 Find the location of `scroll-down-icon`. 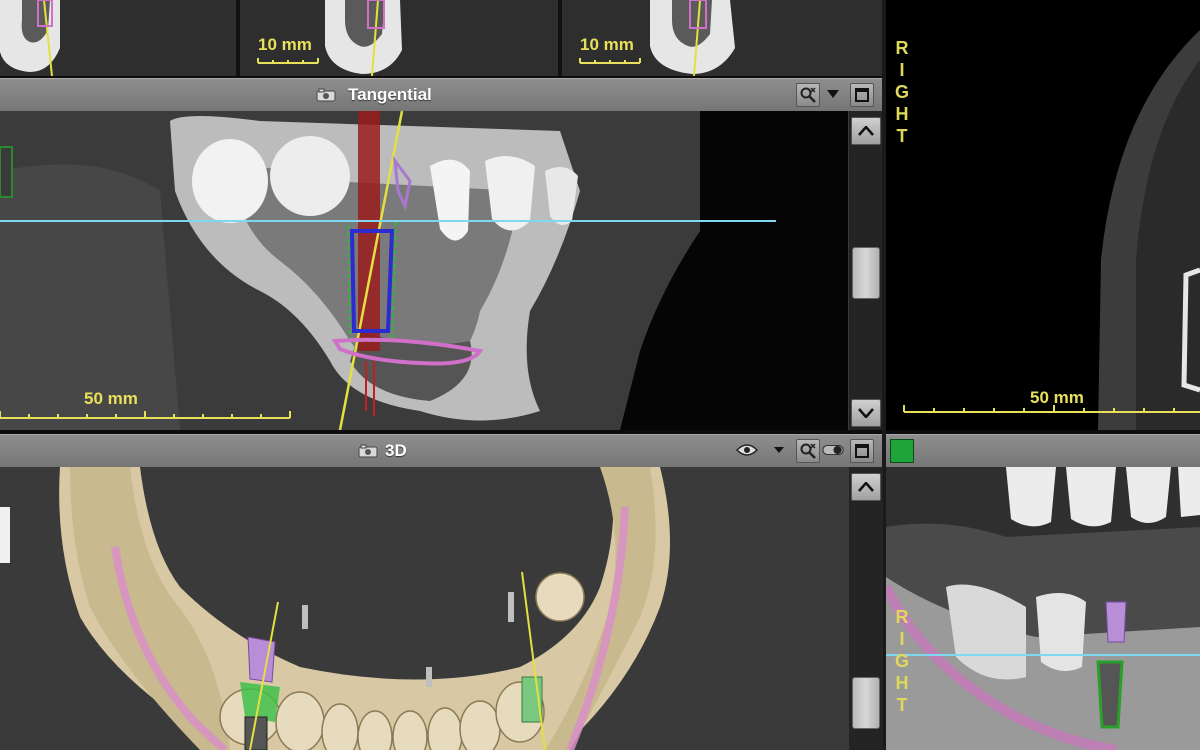

scroll-down-icon is located at coordinates (866, 413).